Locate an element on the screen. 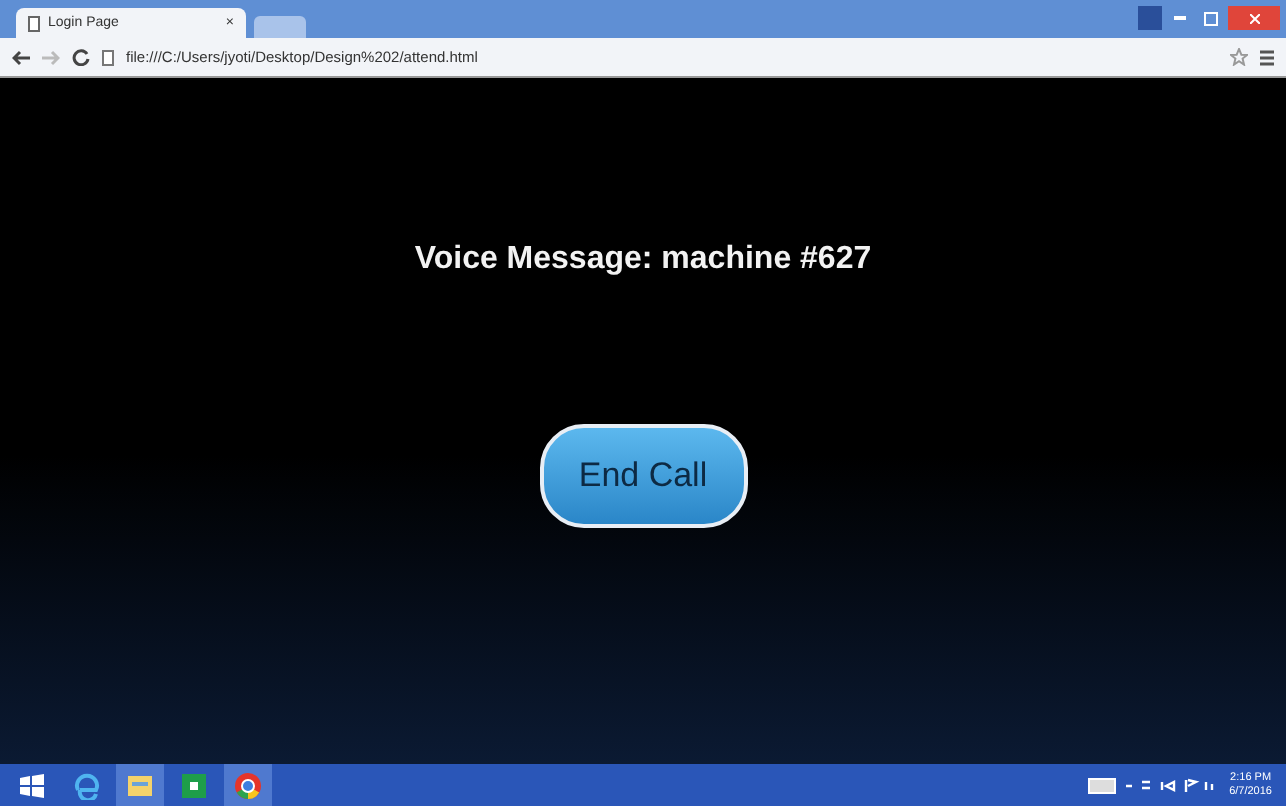 This screenshot has width=1286, height=806. folder-icon is located at coordinates (140, 785).